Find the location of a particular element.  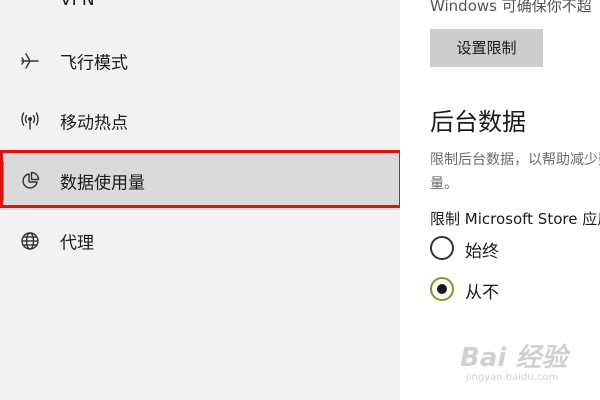

sidebar-item-label: 数据使用量 is located at coordinates (102, 183).